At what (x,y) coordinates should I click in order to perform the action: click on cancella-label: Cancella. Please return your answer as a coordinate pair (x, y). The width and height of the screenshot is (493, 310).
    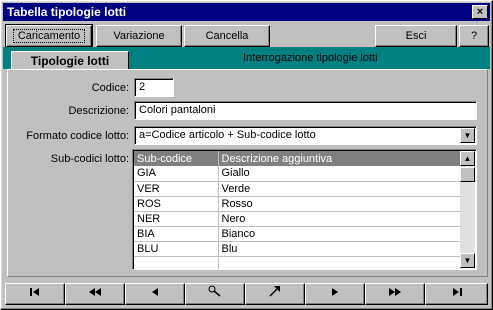
    Looking at the image, I should click on (227, 36).